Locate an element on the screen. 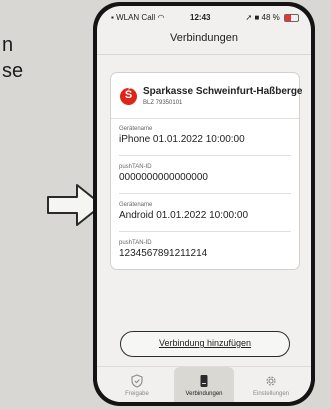 This screenshot has height=409, width=331. tab-bar: Freigabe Verbindungen Einstellungen is located at coordinates (204, 384).